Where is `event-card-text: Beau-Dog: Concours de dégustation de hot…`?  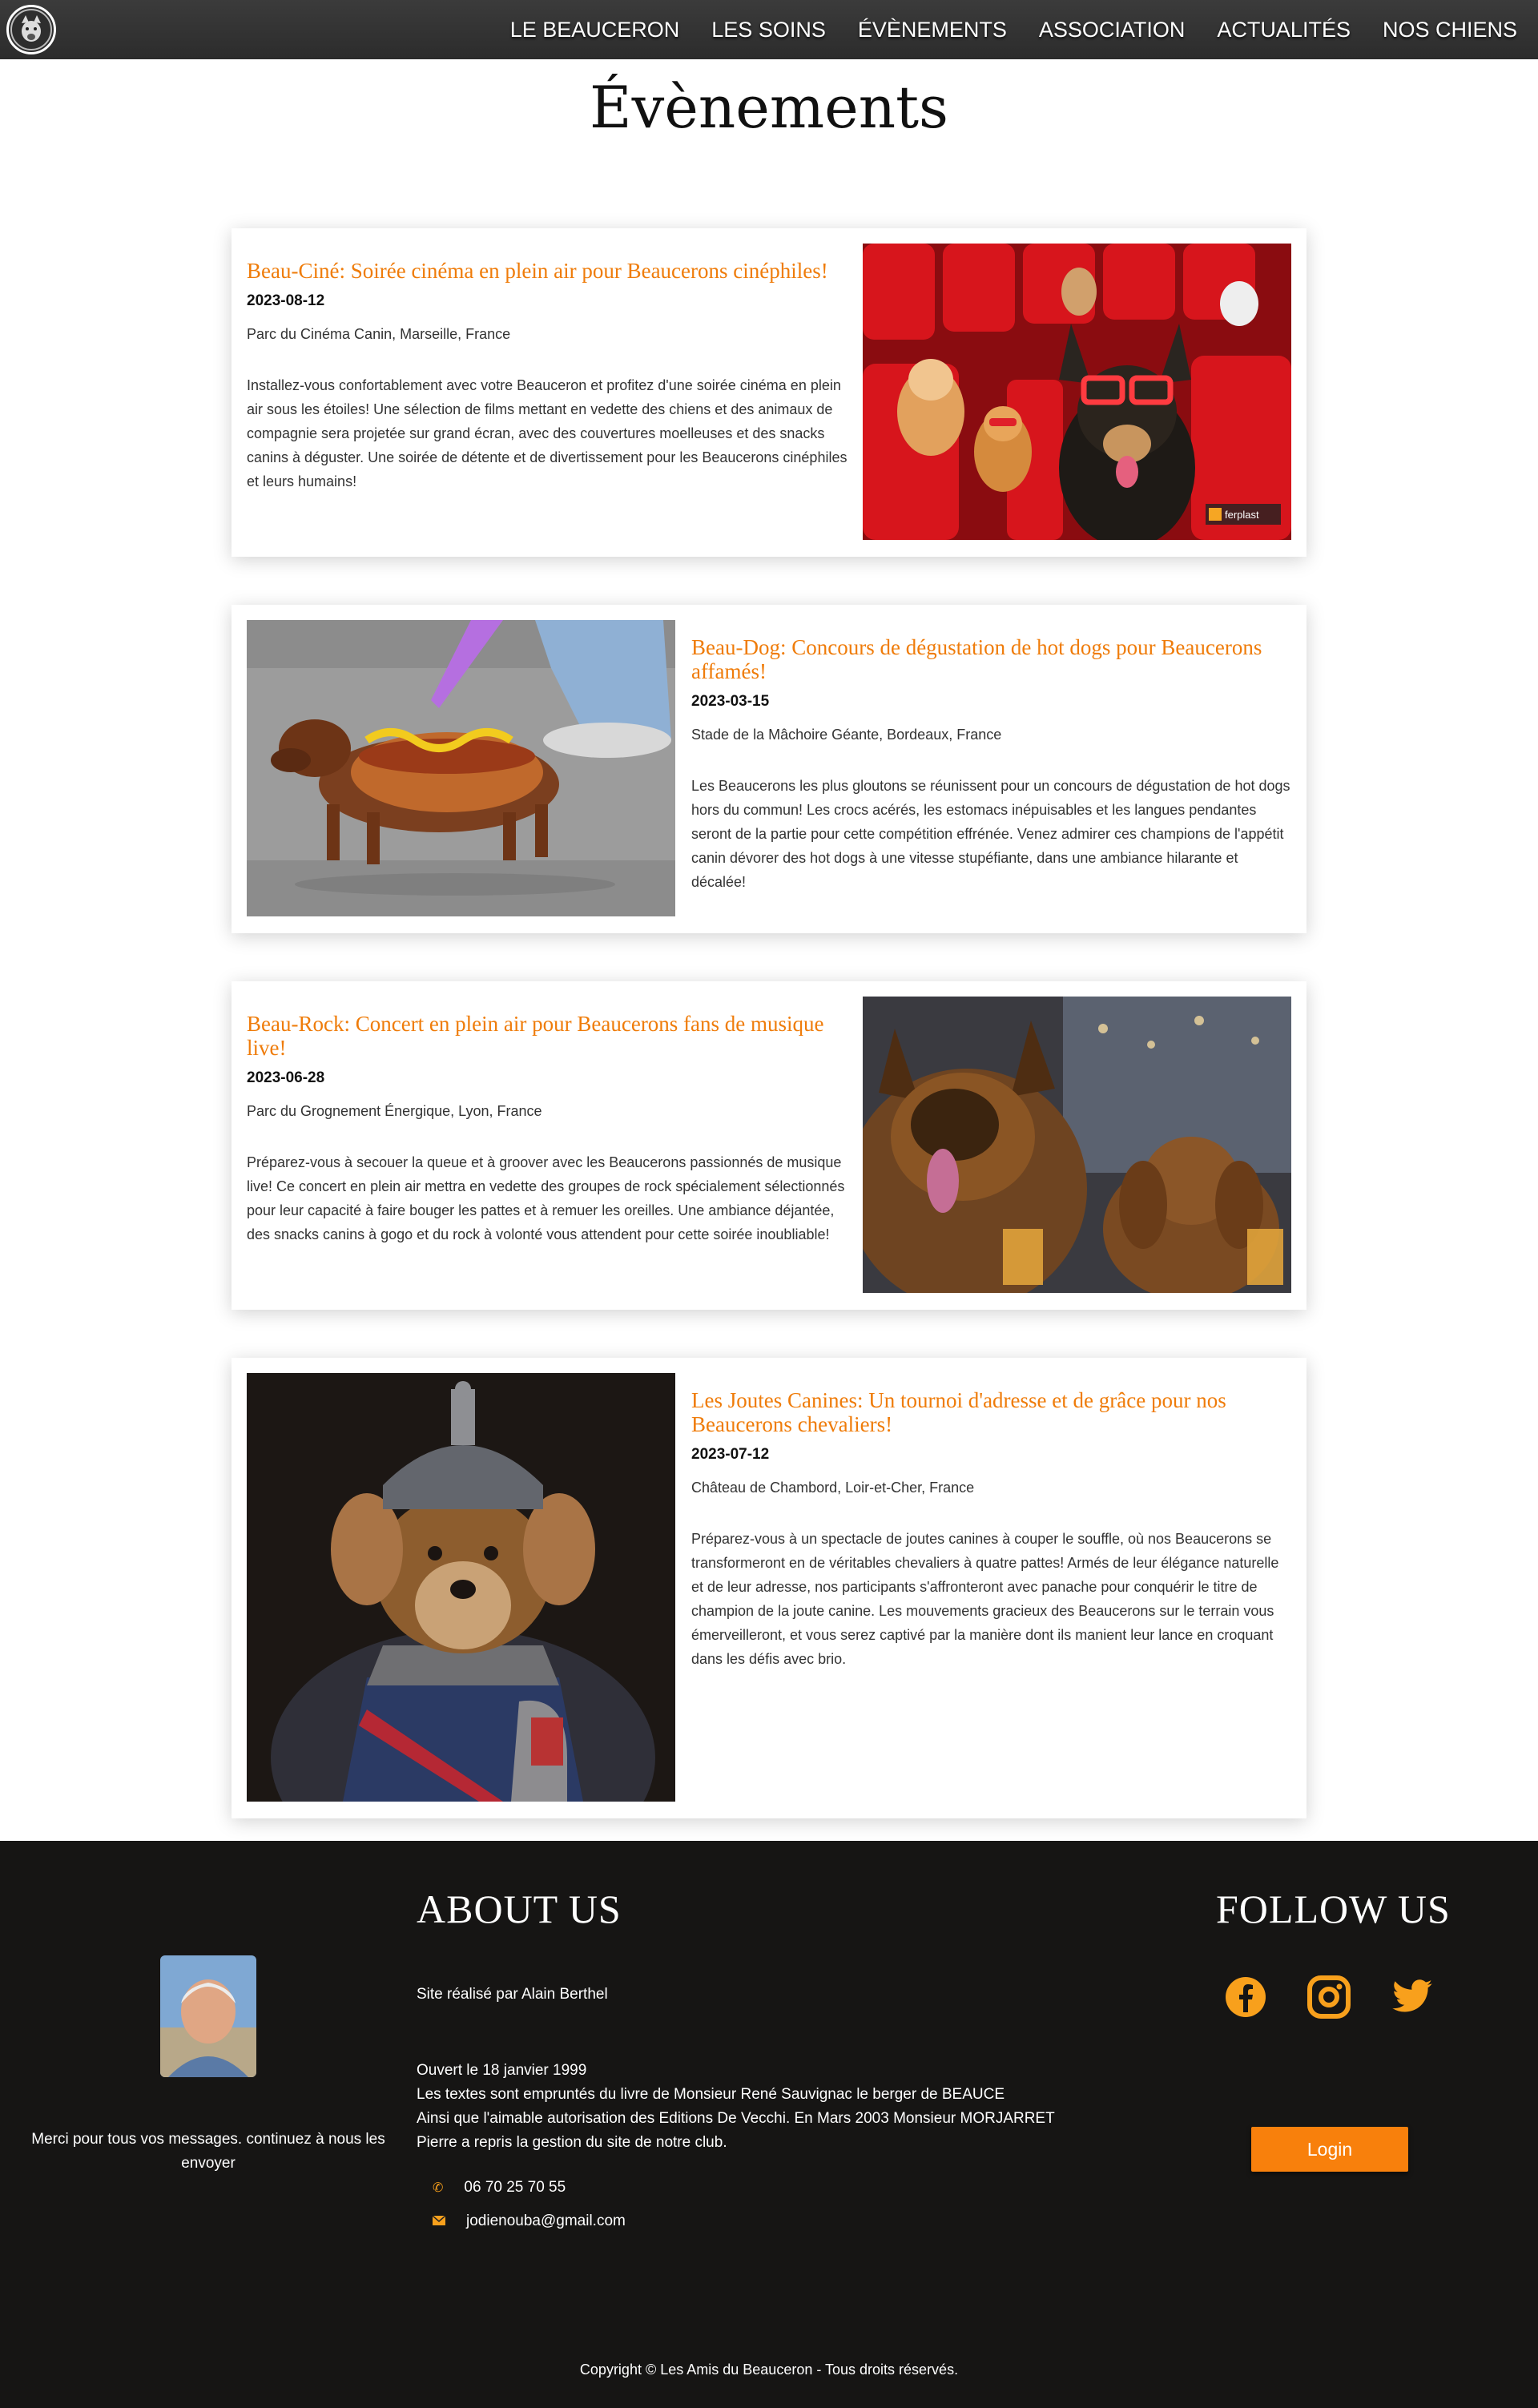 event-card-text: Beau-Dog: Concours de dégustation de hot… is located at coordinates (992, 764).